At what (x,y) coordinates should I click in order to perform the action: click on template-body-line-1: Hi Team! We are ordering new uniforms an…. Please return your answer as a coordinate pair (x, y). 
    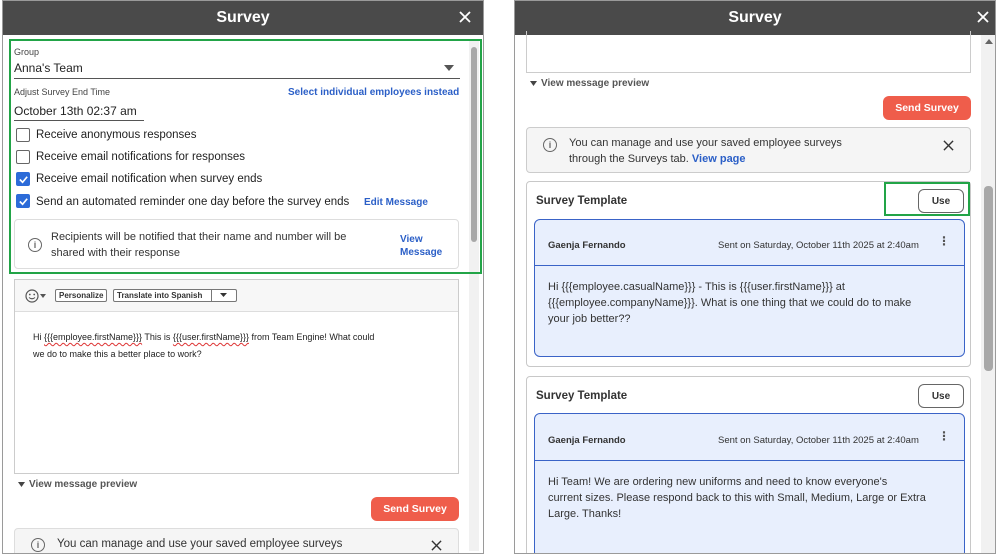
    Looking at the image, I should click on (718, 482).